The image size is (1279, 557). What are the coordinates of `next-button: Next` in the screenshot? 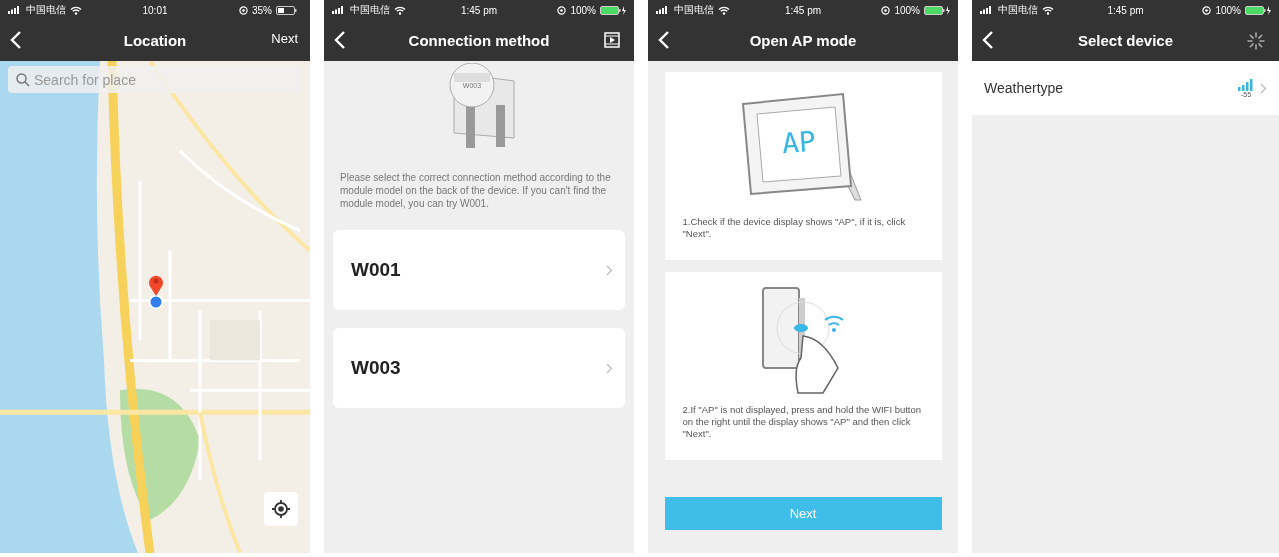 It's located at (284, 38).